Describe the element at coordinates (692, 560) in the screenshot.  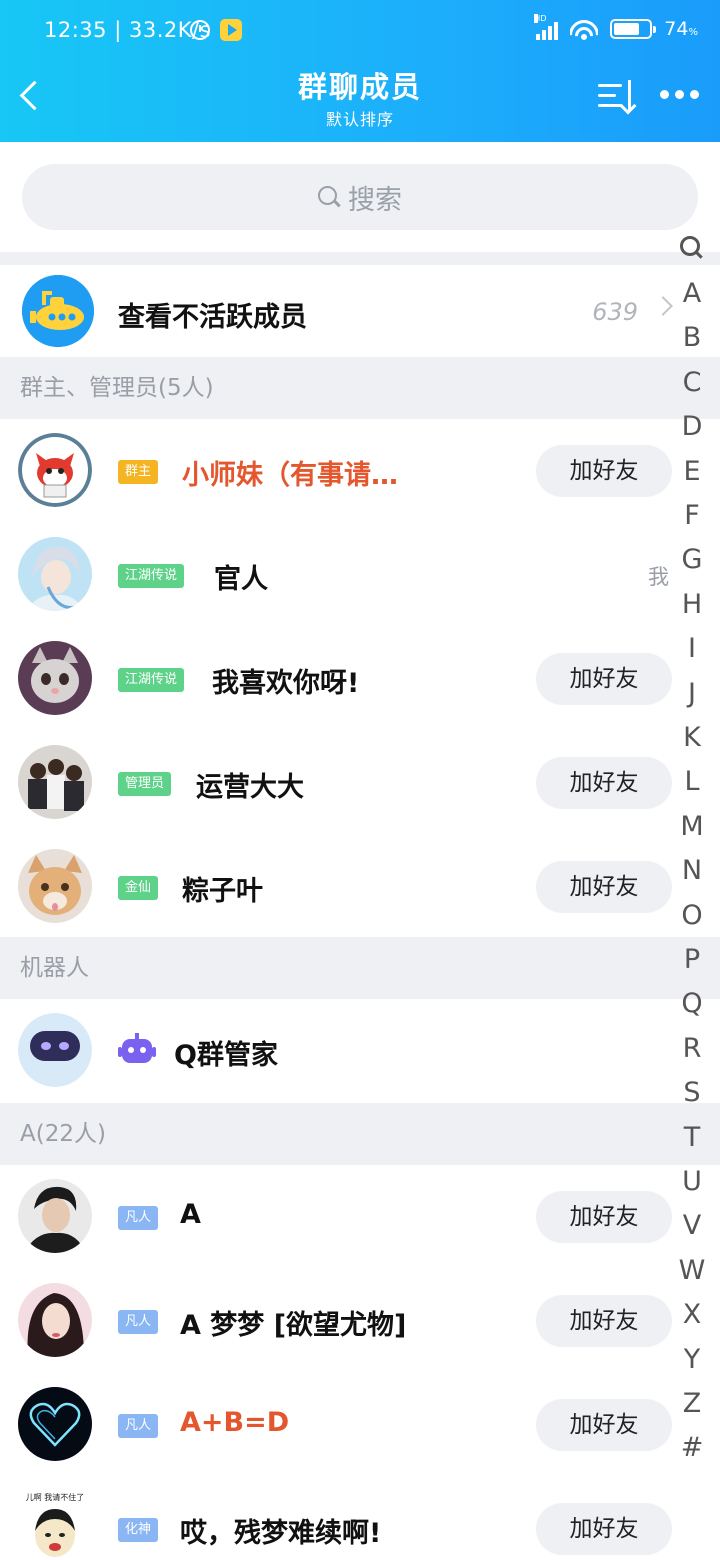
I see `index-letter-g: G` at that location.